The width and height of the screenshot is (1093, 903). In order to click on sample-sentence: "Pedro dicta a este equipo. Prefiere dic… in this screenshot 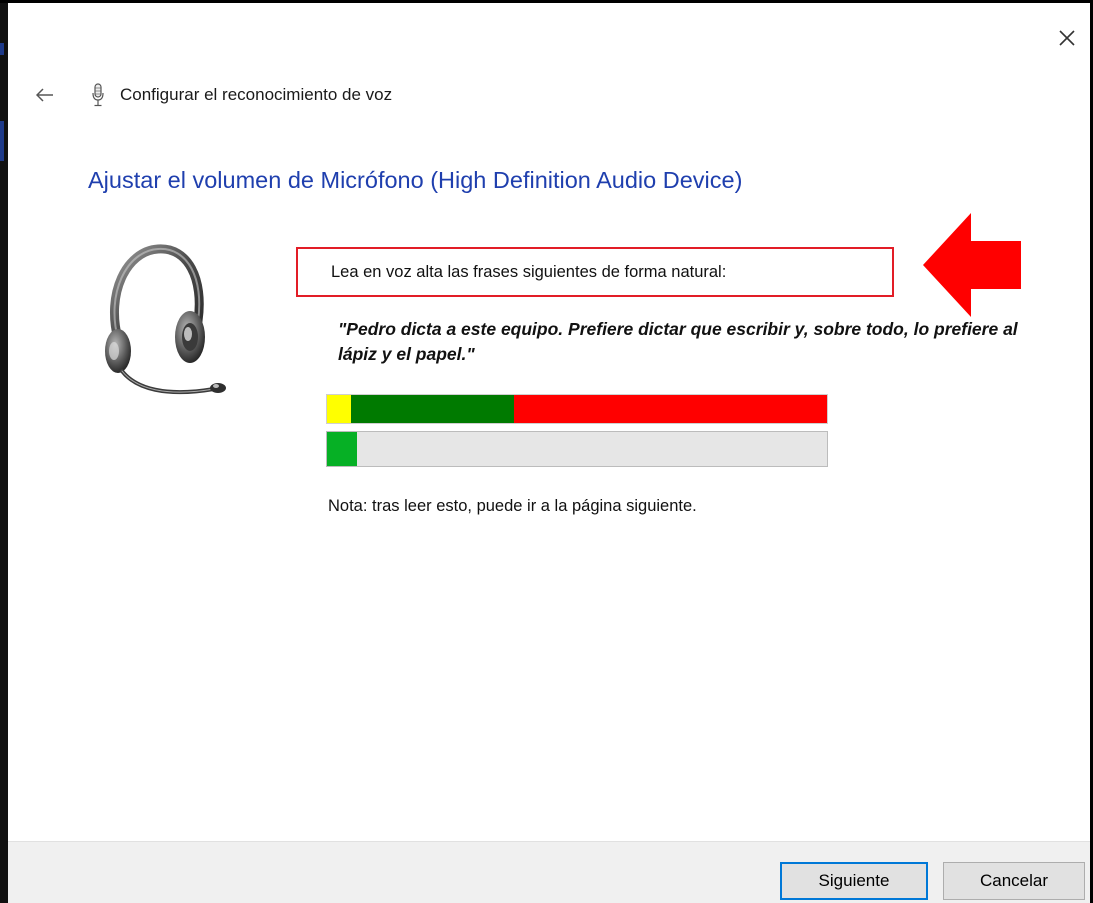, I will do `click(678, 341)`.